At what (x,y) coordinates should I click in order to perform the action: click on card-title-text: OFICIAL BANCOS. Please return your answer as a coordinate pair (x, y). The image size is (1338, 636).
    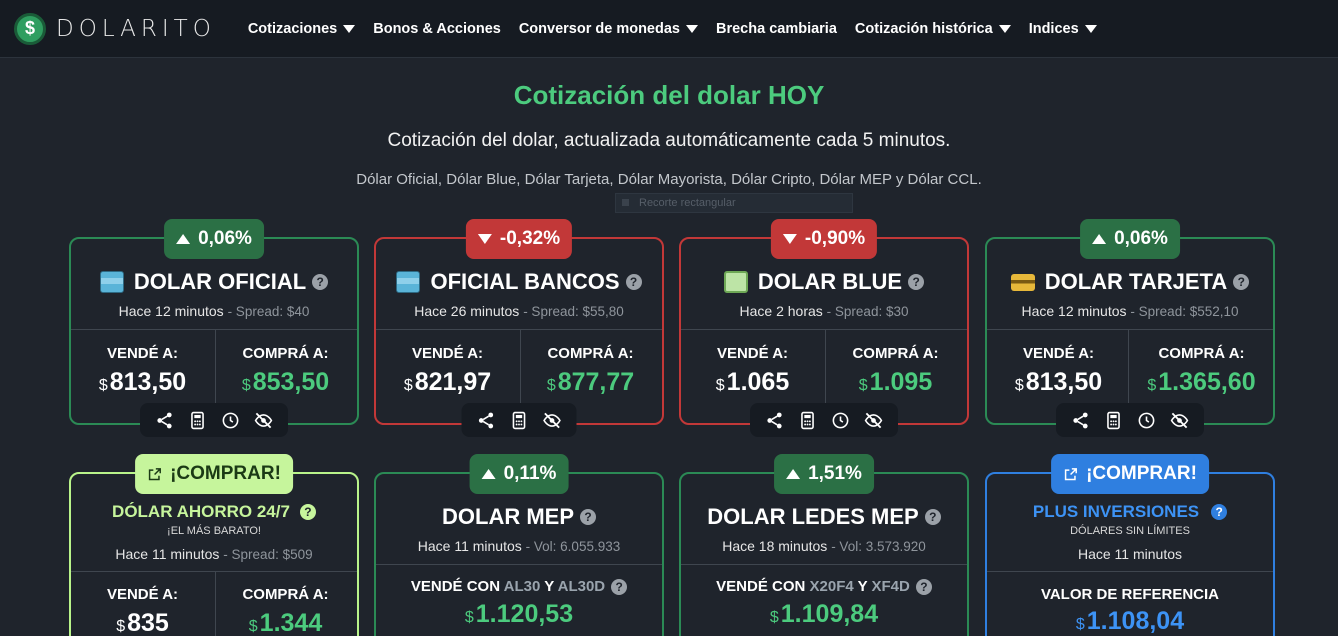
    Looking at the image, I should click on (525, 281).